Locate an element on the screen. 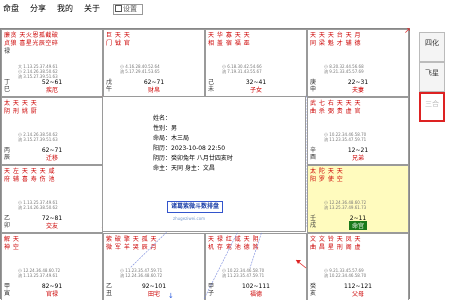 The width and height of the screenshot is (450, 300). palace-stars-row1: 廉贪 天火恩孤截破 is located at coordinates (31, 35).